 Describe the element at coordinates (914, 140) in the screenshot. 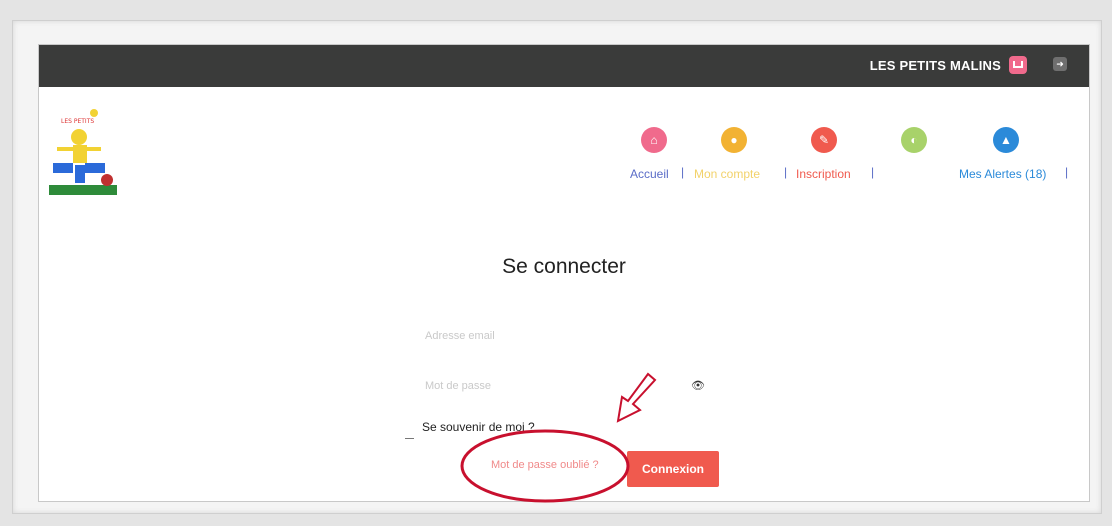

I see `moon-icon: ◐` at that location.